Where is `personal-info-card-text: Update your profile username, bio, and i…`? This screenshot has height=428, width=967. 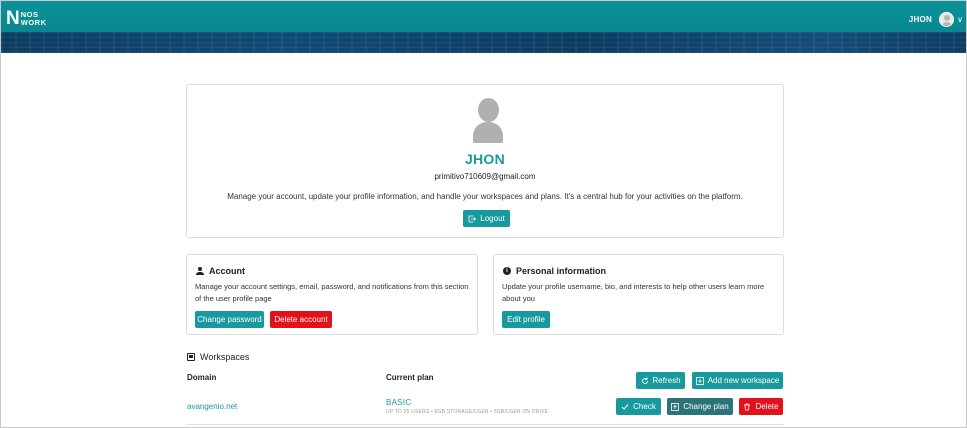
personal-info-card-text: Update your profile username, bio, and i… is located at coordinates (633, 292).